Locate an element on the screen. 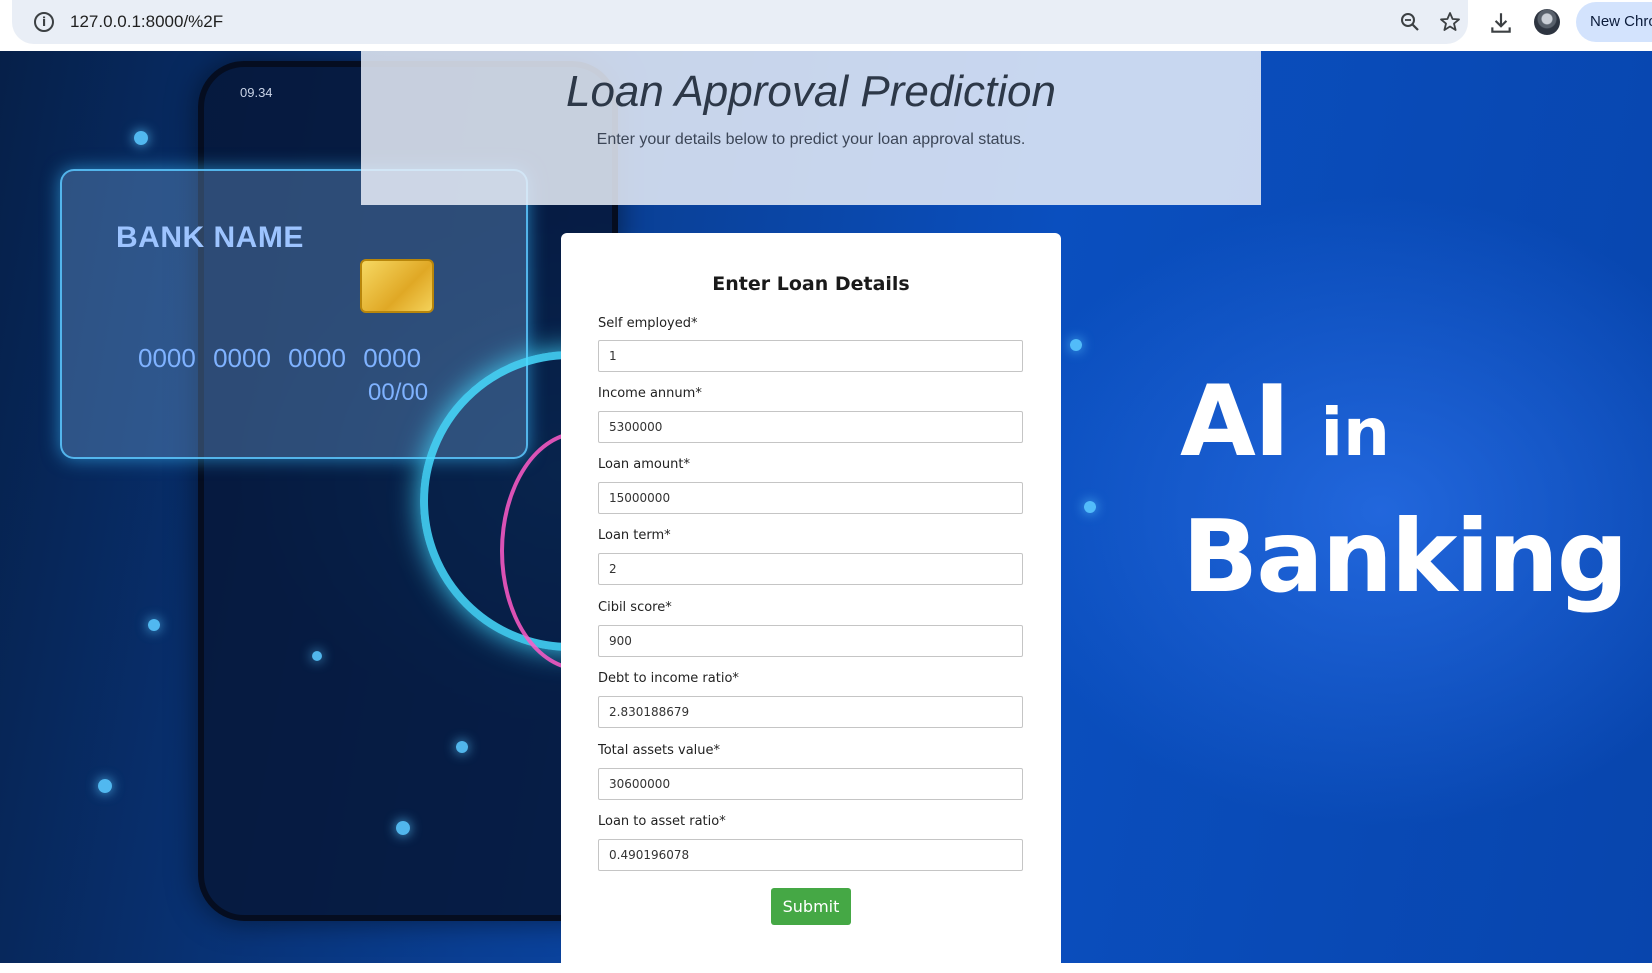  download-icon is located at coordinates (1501, 23).